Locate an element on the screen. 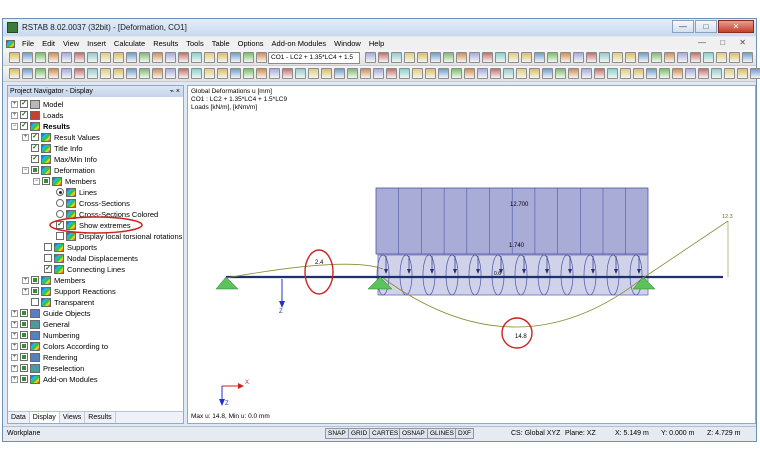  tree-item-model: + ✓ Model is located at coordinates (37, 104).